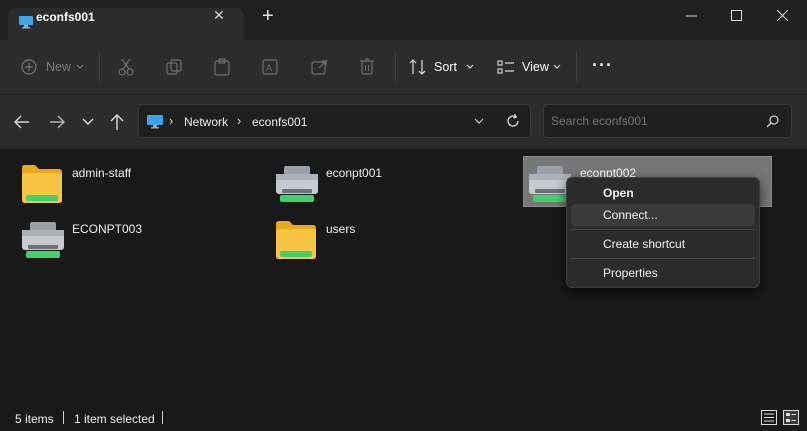  Describe the element at coordinates (389, 239) in the screenshot. I see `list-item: users` at that location.